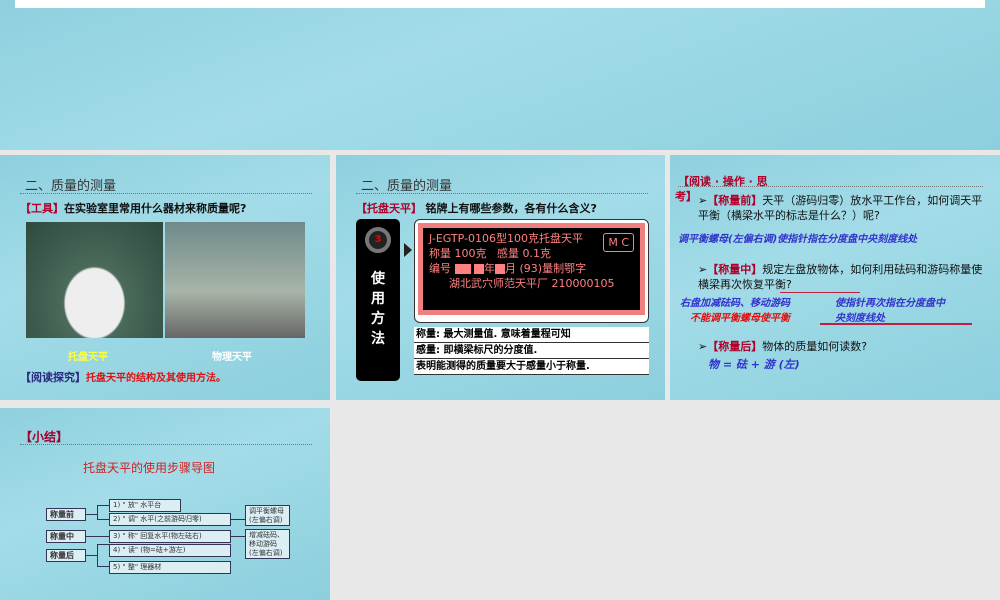 This screenshot has width=1000, height=600. Describe the element at coordinates (506, 238) in the screenshot. I see `plate-model: J-EGTP-0106型100克托盘天平` at that location.